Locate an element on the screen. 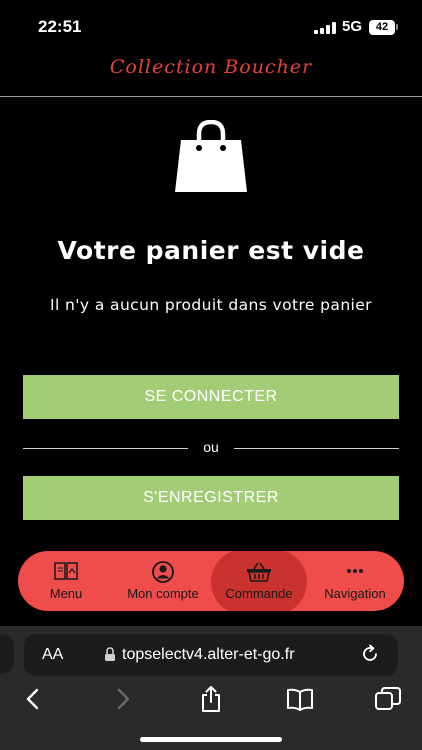  nav-item-menu: Menu is located at coordinates (66, 581).